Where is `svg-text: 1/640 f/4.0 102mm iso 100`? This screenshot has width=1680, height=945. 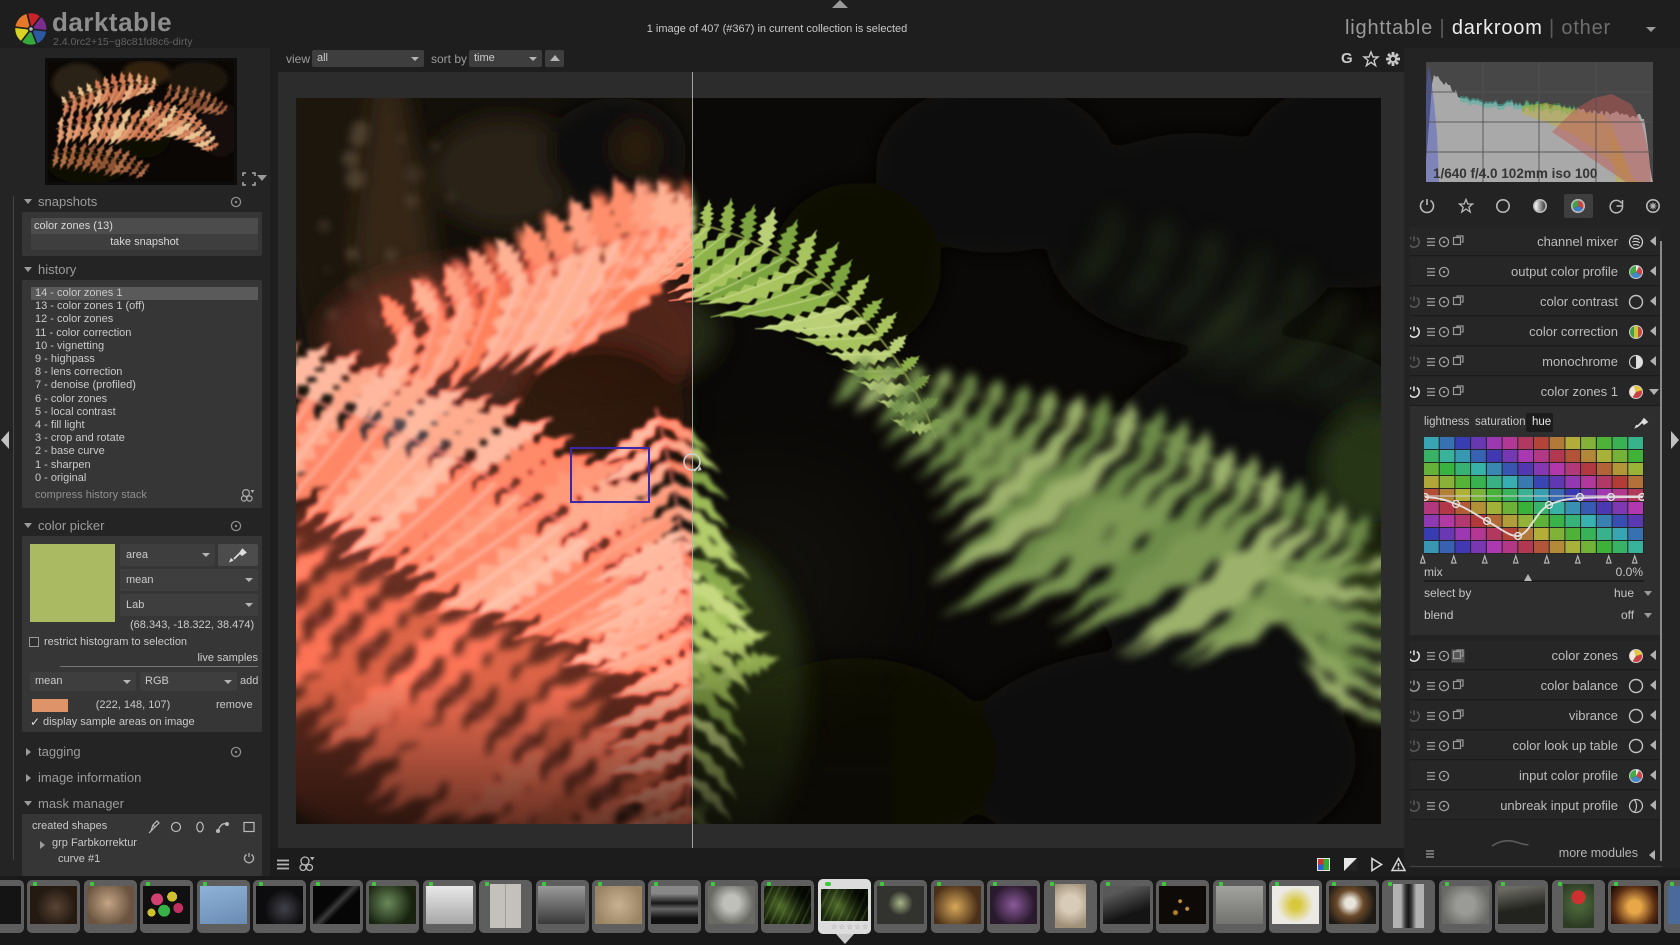
svg-text: 1/640 f/4.0 102mm iso 100 is located at coordinates (1515, 173).